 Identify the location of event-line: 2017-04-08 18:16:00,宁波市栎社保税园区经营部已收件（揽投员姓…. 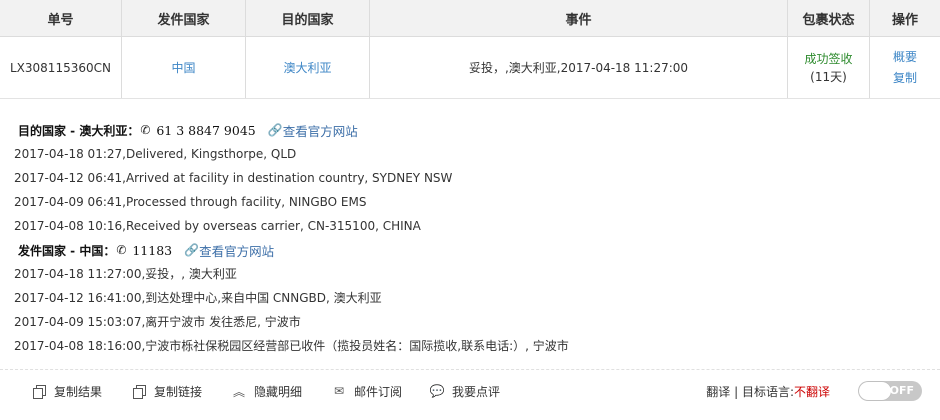
(291, 346).